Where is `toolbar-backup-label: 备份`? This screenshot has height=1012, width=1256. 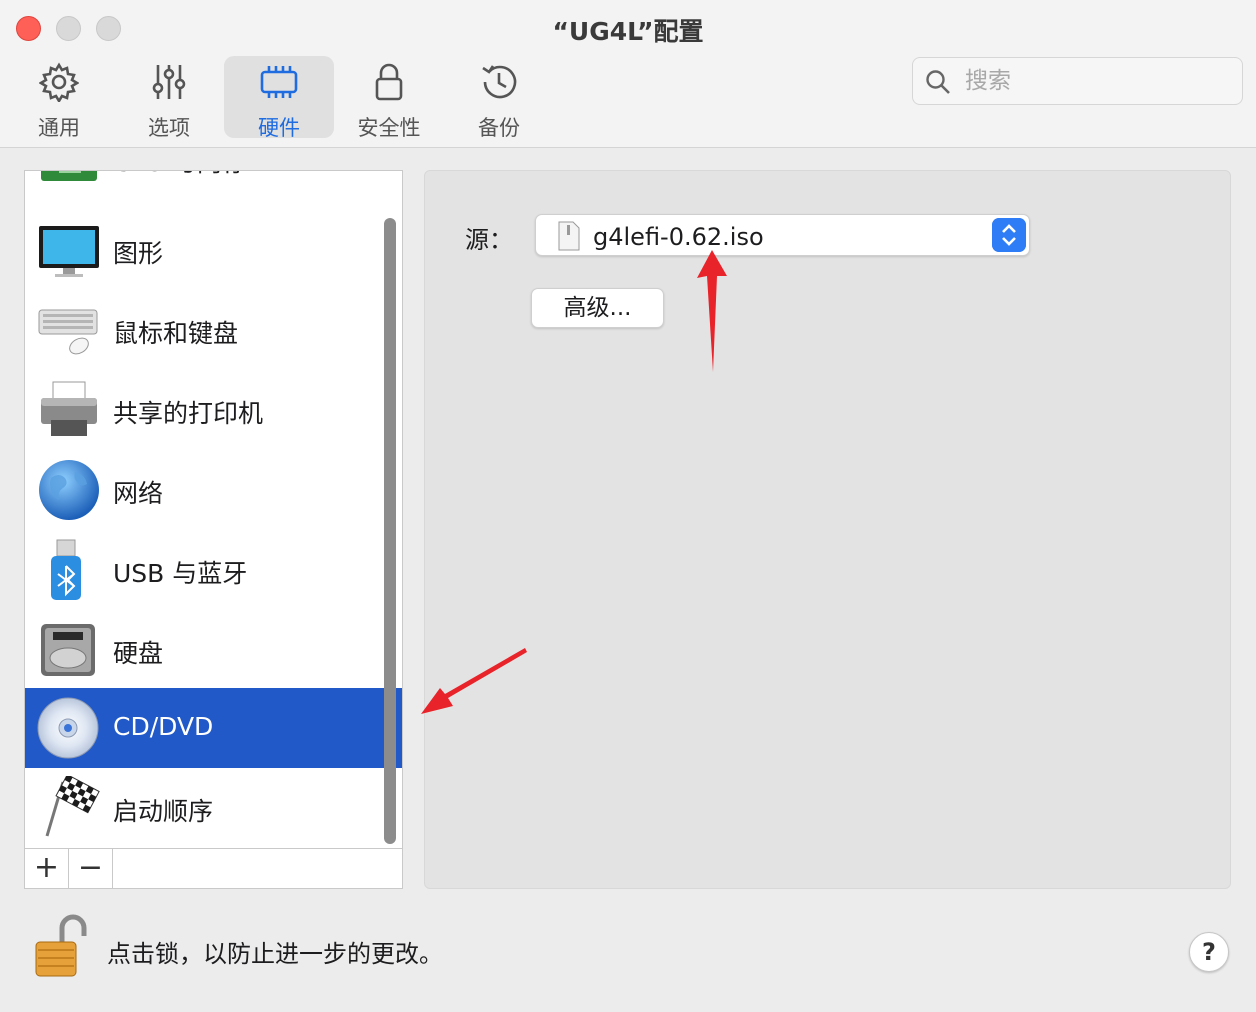 toolbar-backup-label: 备份 is located at coordinates (499, 128).